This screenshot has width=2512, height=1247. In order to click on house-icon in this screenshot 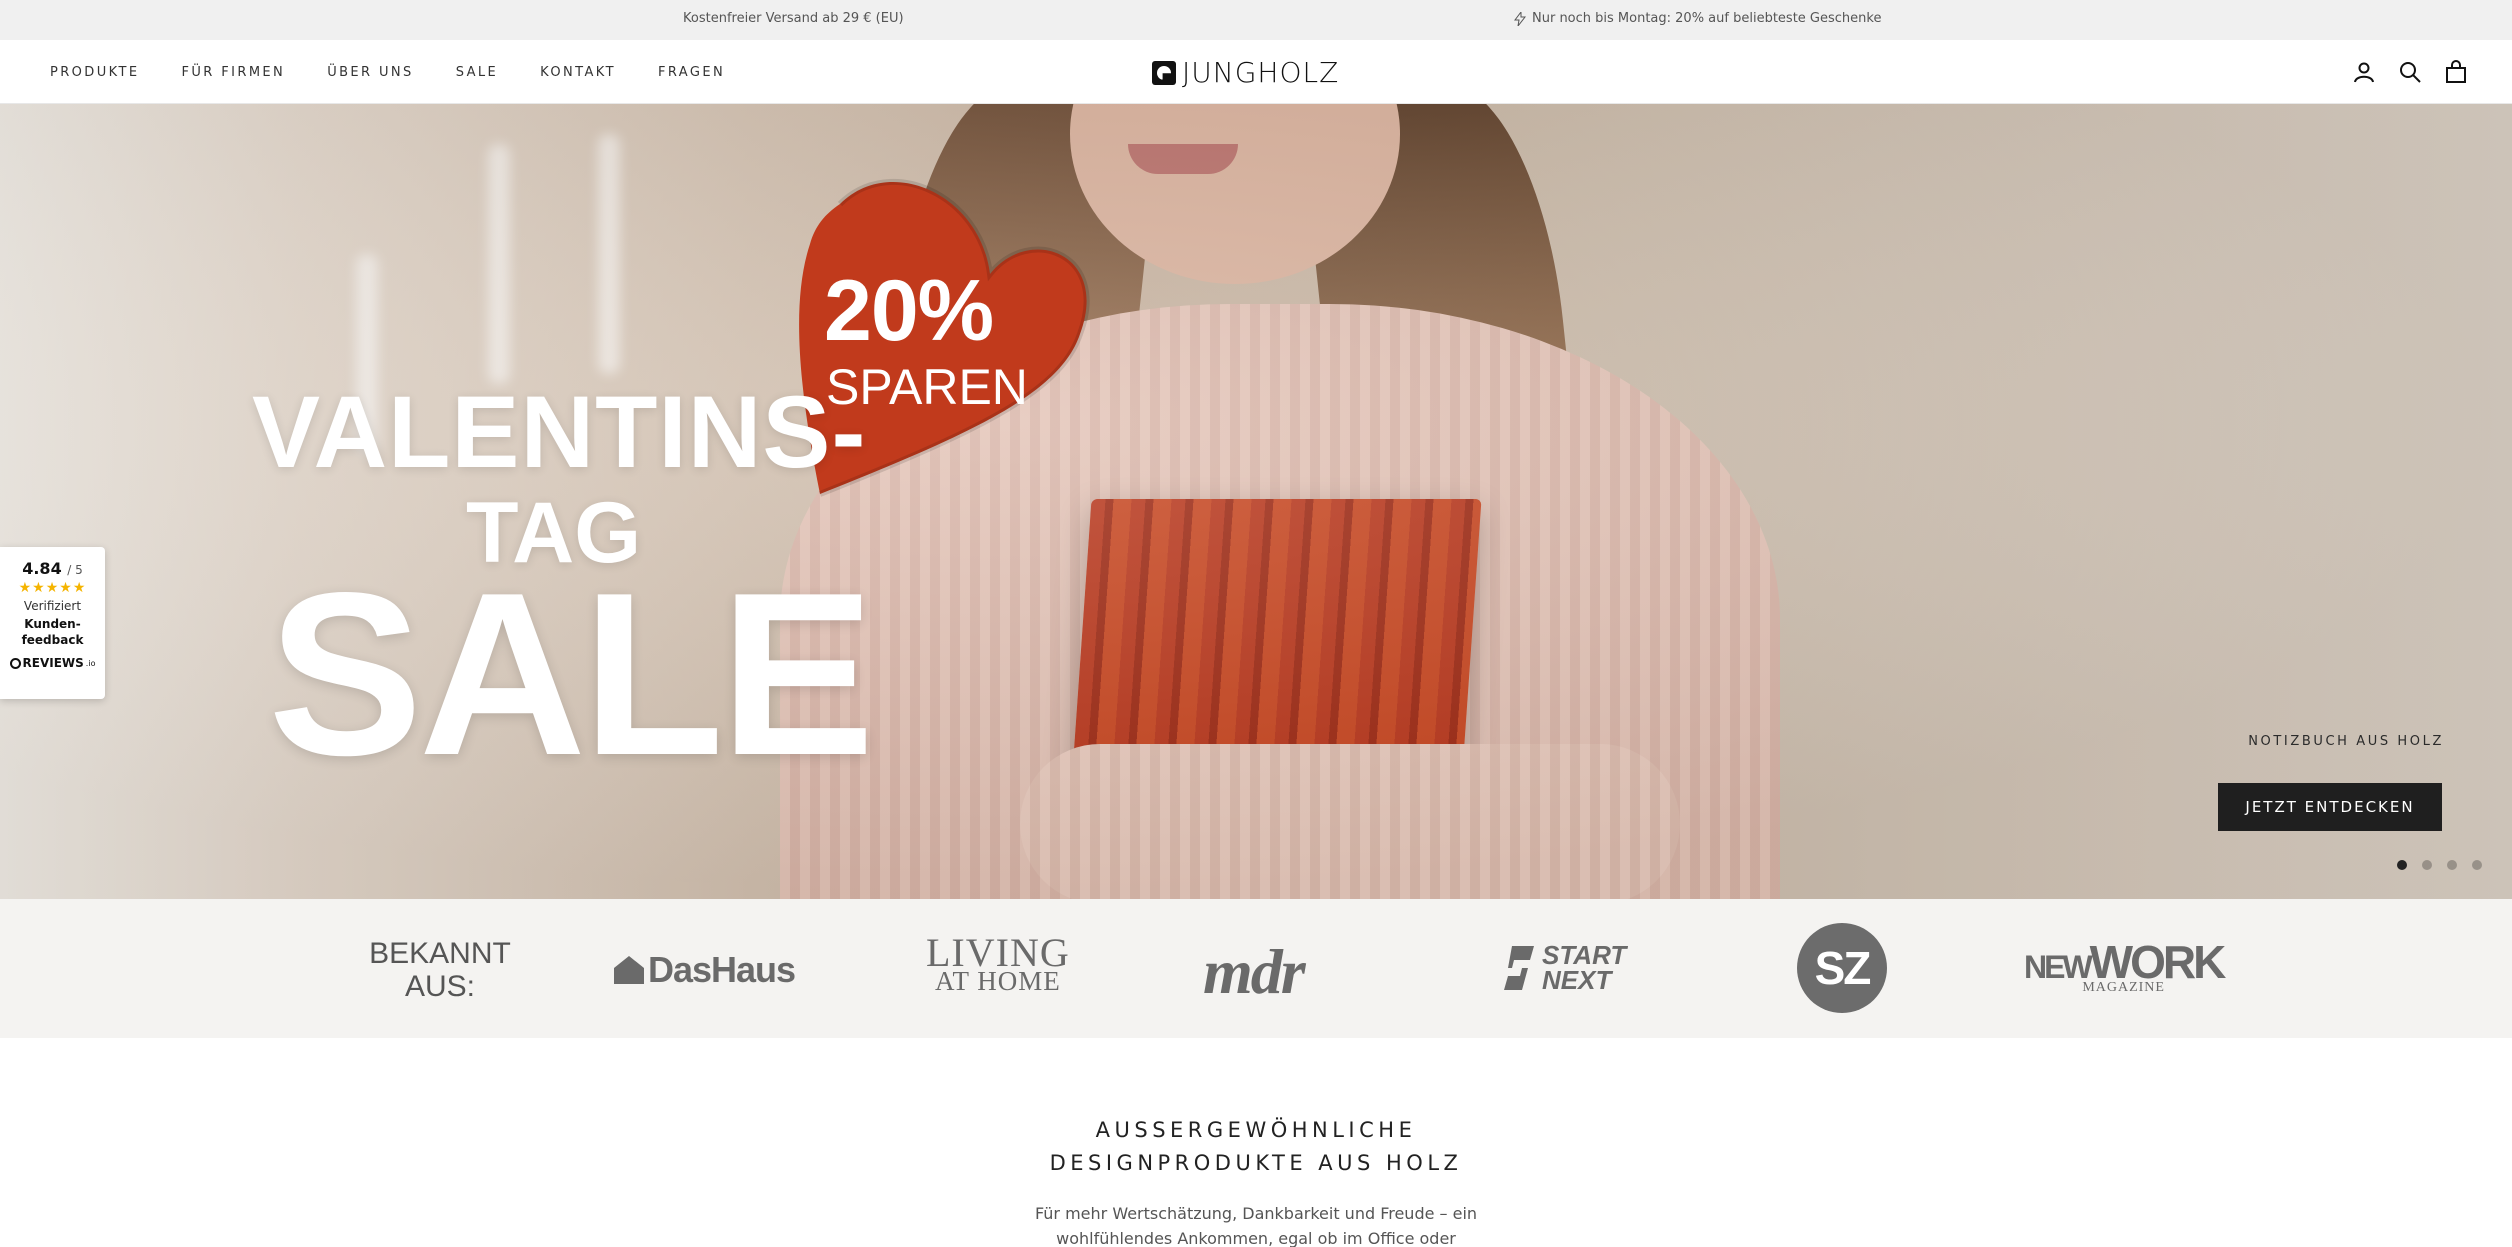, I will do `click(629, 970)`.